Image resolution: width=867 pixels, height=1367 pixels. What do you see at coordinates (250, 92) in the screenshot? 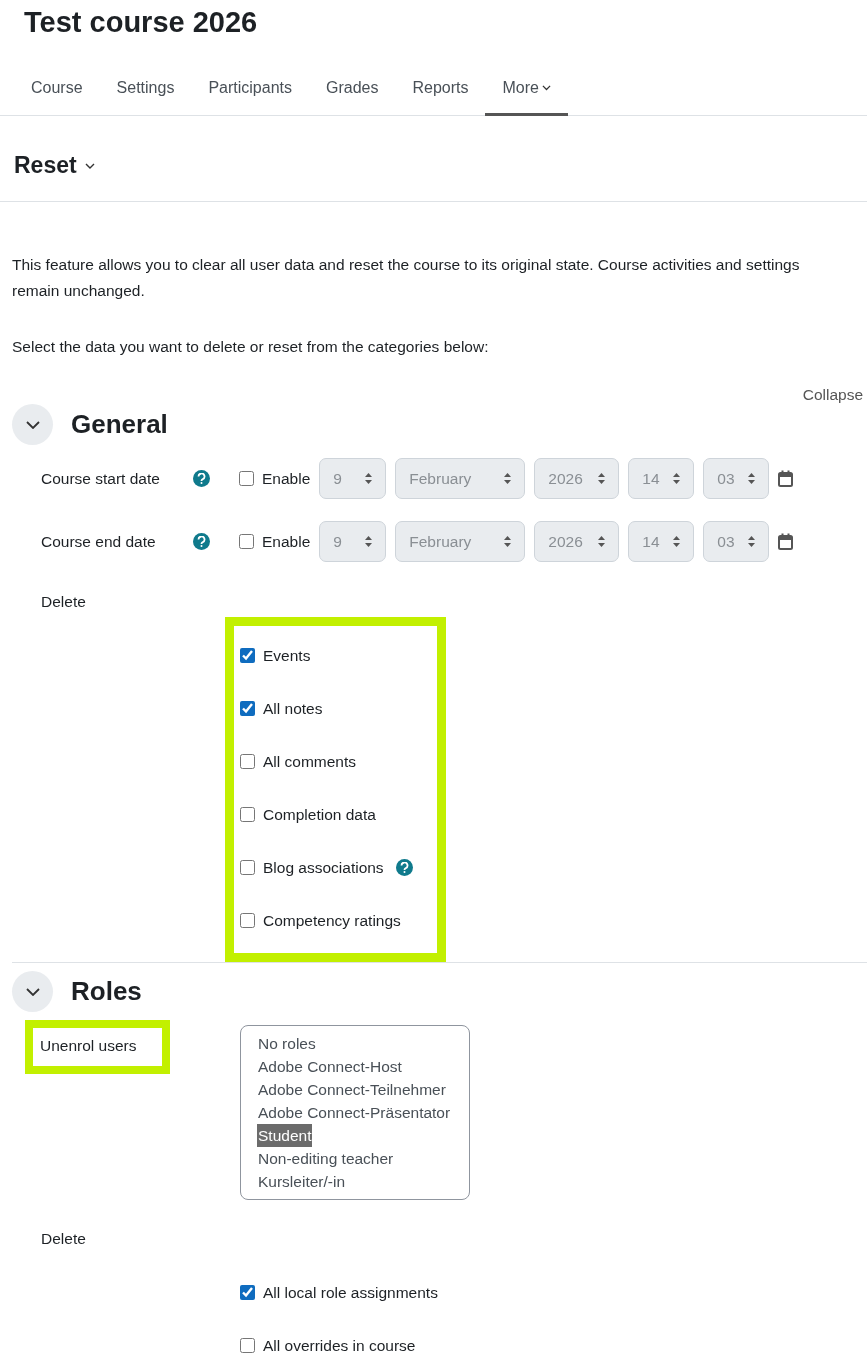
I see `nav-tab: Participants` at bounding box center [250, 92].